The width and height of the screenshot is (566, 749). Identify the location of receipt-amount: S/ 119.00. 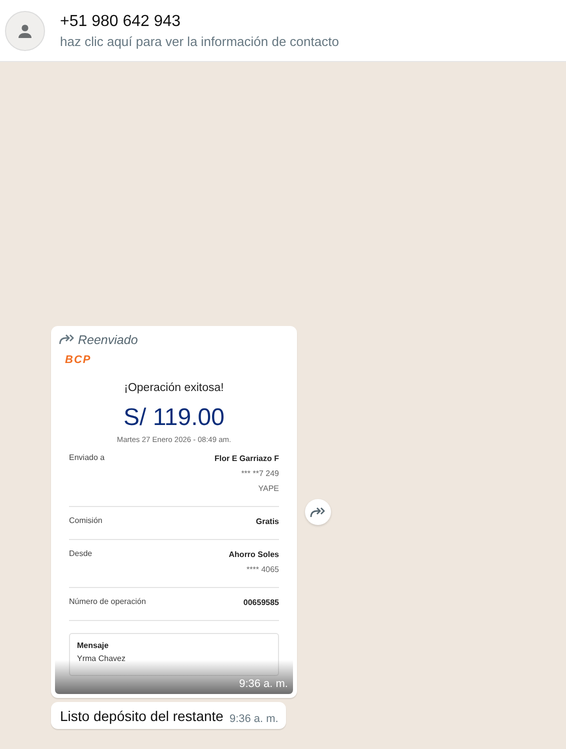
(174, 418).